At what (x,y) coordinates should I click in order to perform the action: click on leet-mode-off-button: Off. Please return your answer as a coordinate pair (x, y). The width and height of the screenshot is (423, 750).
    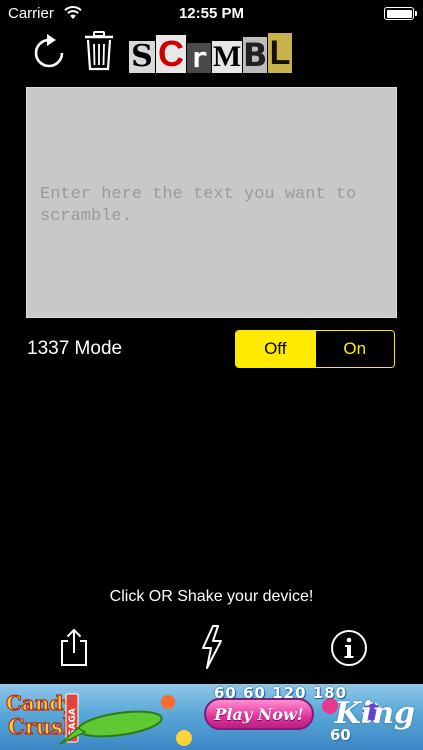
    Looking at the image, I should click on (275, 349).